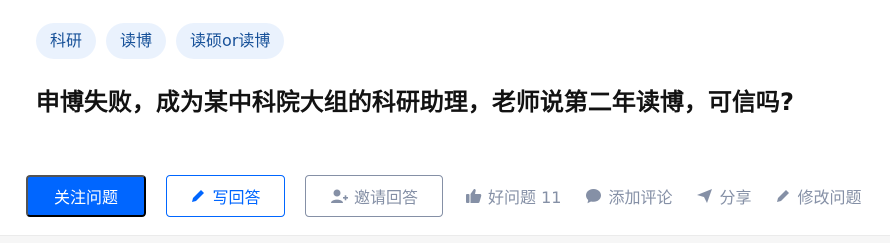 The image size is (890, 243). I want to click on invite-answer-button: 邀请回答, so click(374, 196).